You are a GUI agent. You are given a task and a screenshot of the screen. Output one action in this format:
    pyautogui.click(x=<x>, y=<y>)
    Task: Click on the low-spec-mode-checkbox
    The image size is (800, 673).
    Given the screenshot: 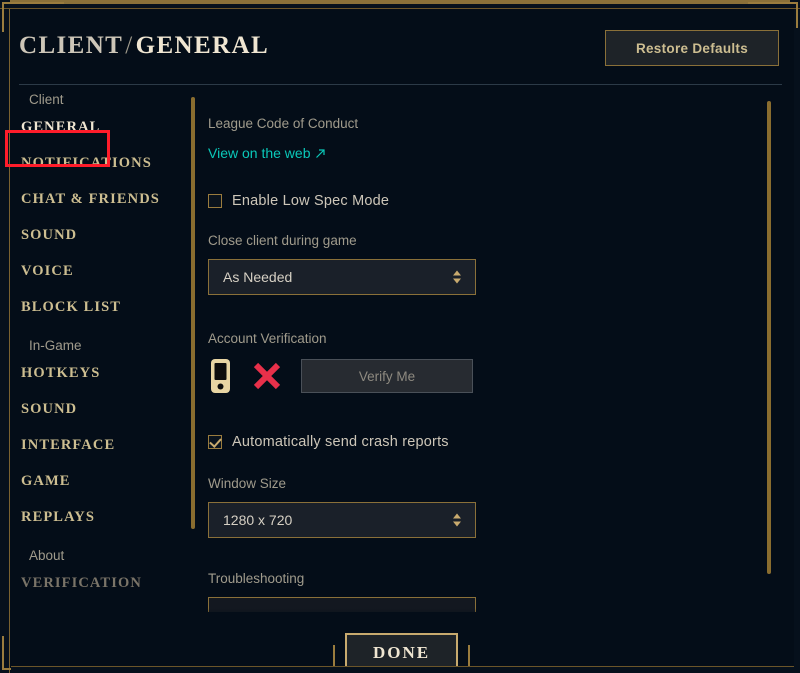 What is the action you would take?
    pyautogui.click(x=215, y=201)
    